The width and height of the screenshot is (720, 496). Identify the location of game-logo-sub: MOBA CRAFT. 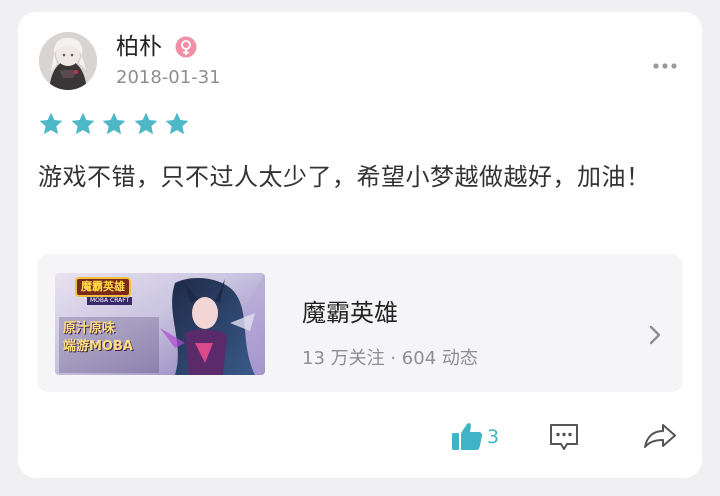
(110, 301).